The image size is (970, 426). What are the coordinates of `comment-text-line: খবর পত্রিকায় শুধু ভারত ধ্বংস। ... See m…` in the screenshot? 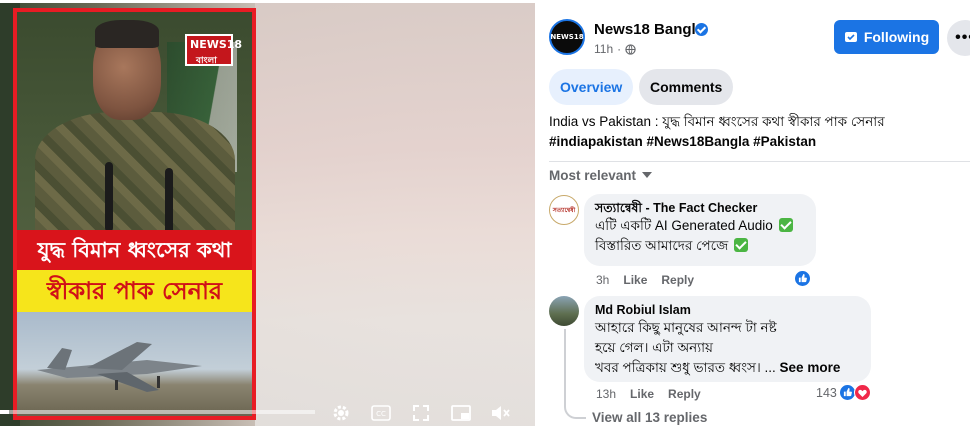 It's located at (718, 367).